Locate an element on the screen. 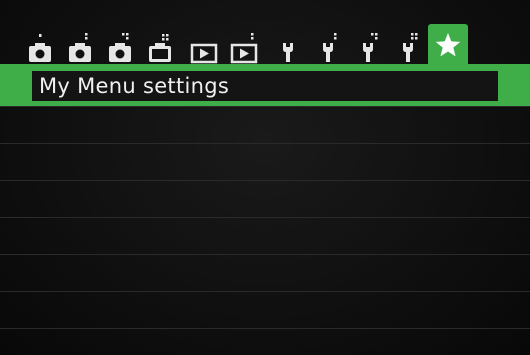 The height and width of the screenshot is (355, 530). tab-my-menu is located at coordinates (448, 45).